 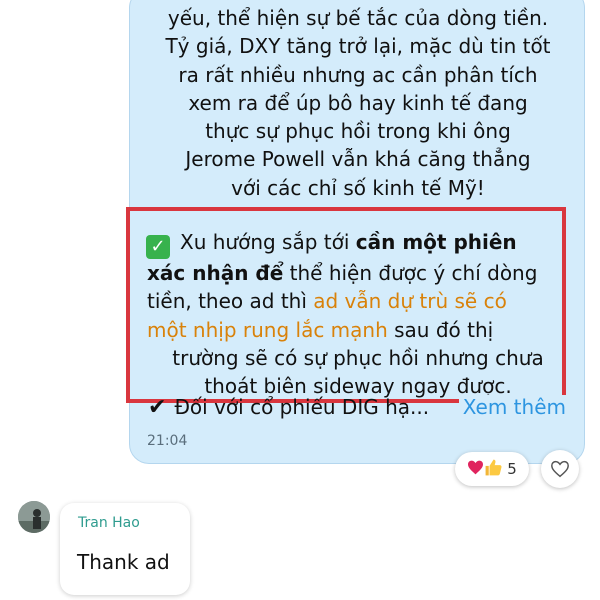 I want to click on message-line: Tỷ giá, DXY tăng trở lại, mặc dù tin tốt, so click(x=358, y=46).